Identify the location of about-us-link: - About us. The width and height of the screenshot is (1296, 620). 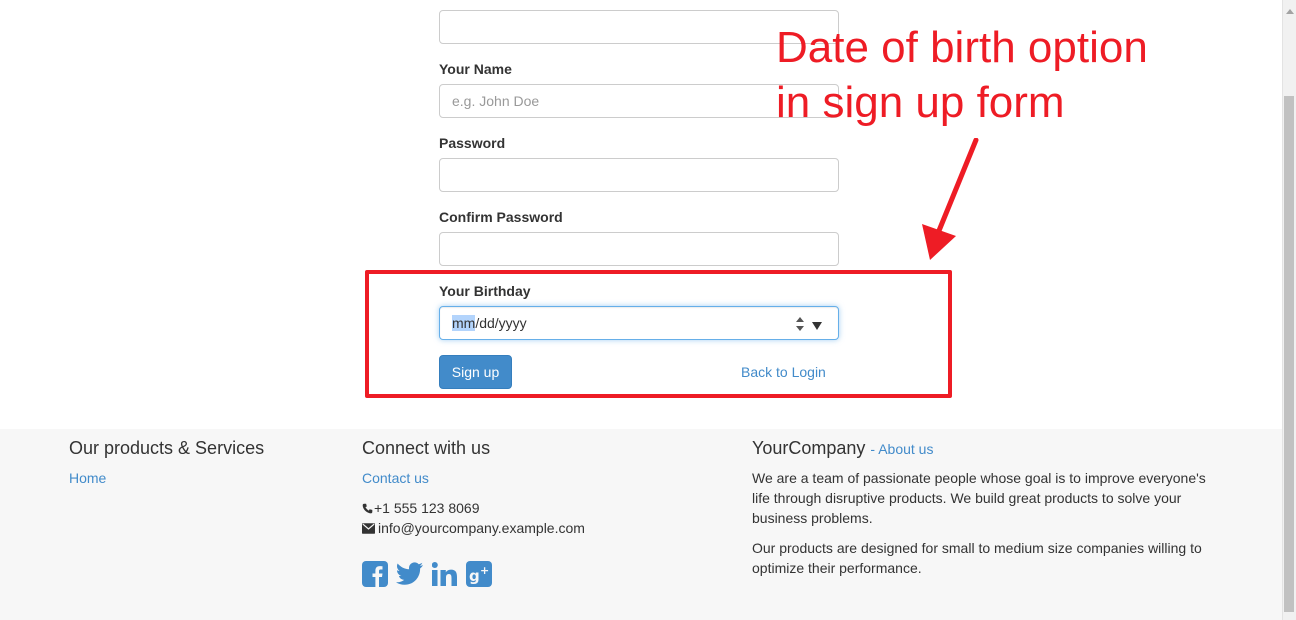
(901, 449).